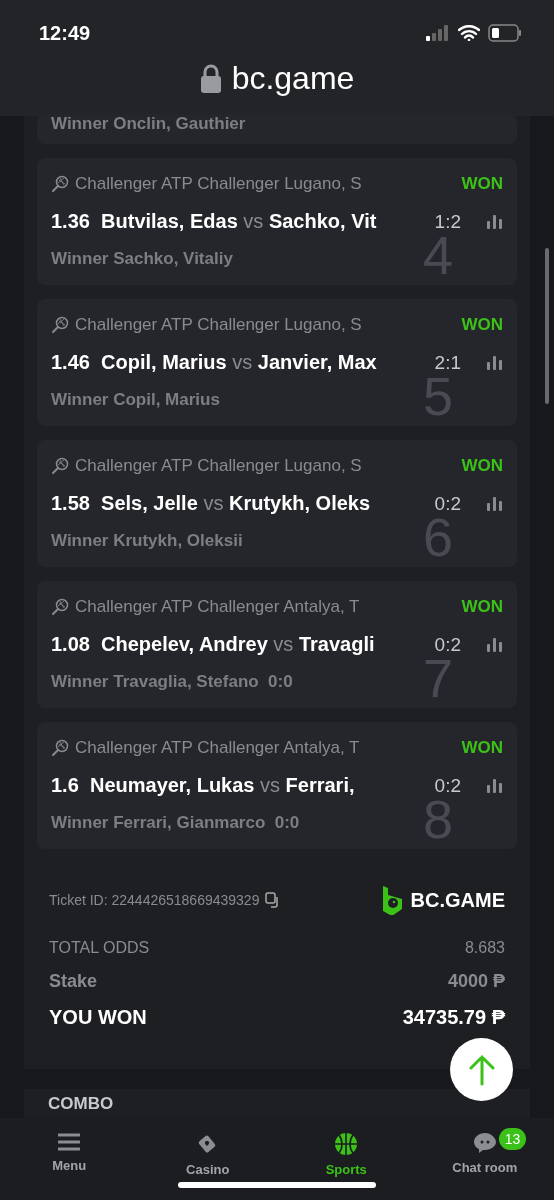 Image resolution: width=554 pixels, height=1200 pixels. I want to click on match-line: 1.46 Copil, Marius vs Janvier, Max, so click(214, 362).